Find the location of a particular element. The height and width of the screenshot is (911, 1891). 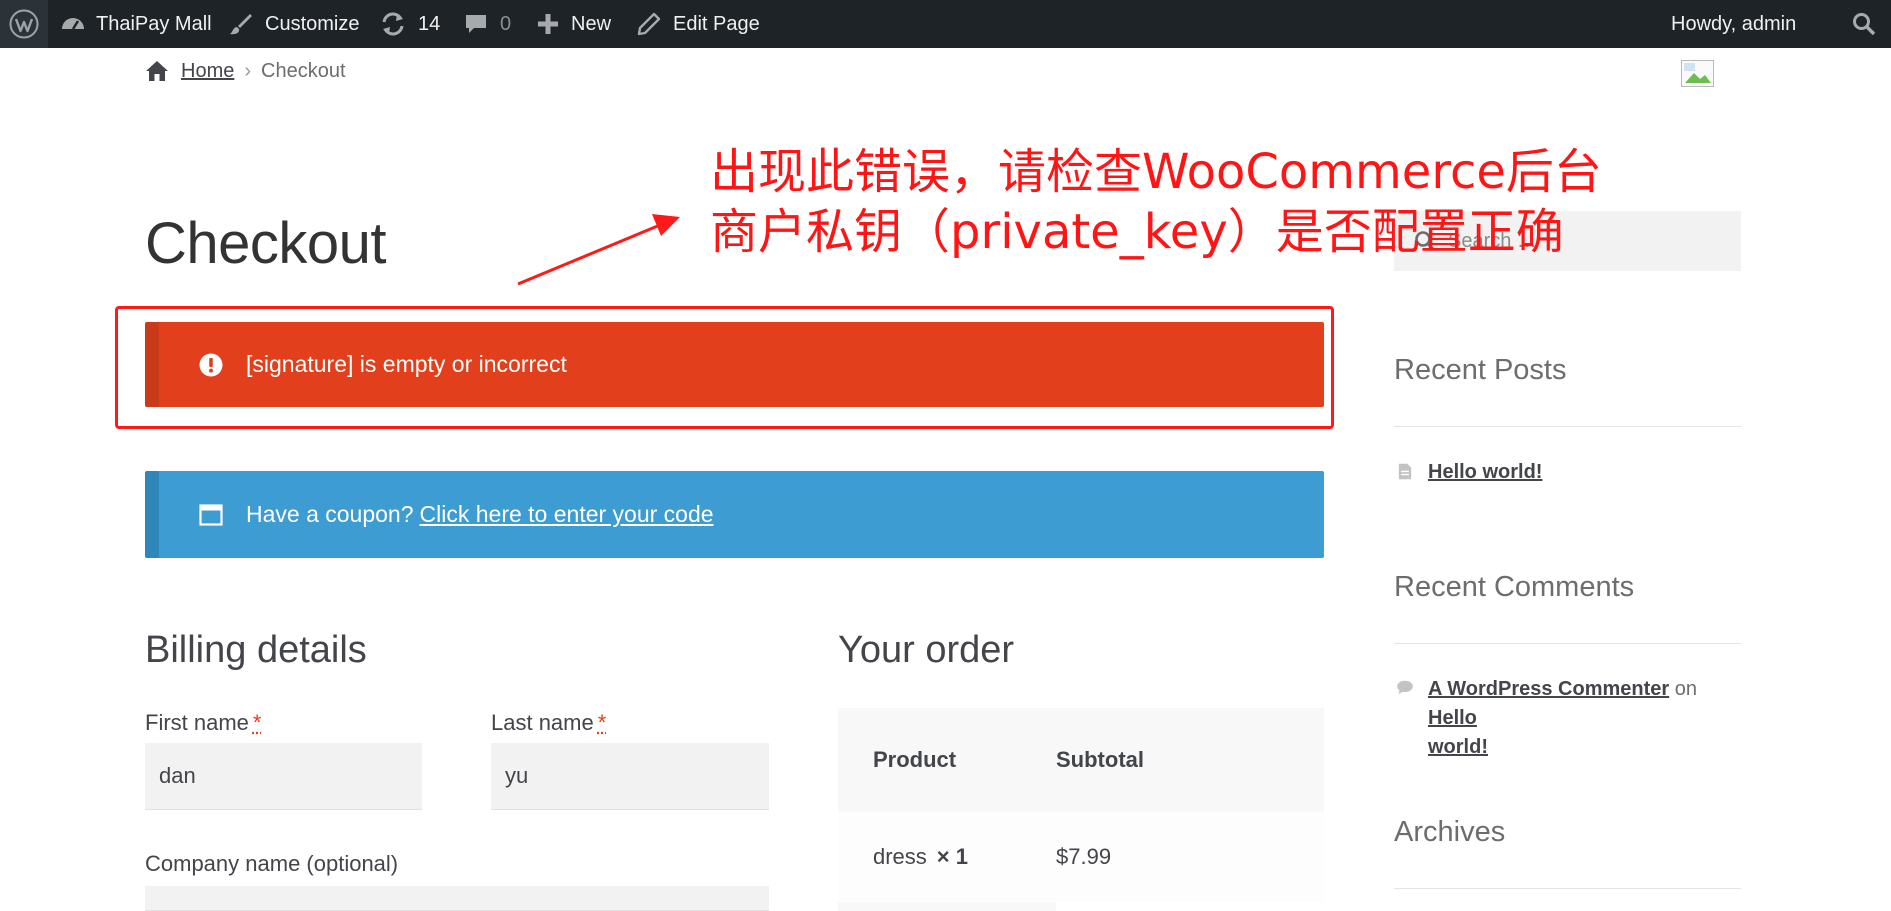

order-table-next-row is located at coordinates (947, 906).